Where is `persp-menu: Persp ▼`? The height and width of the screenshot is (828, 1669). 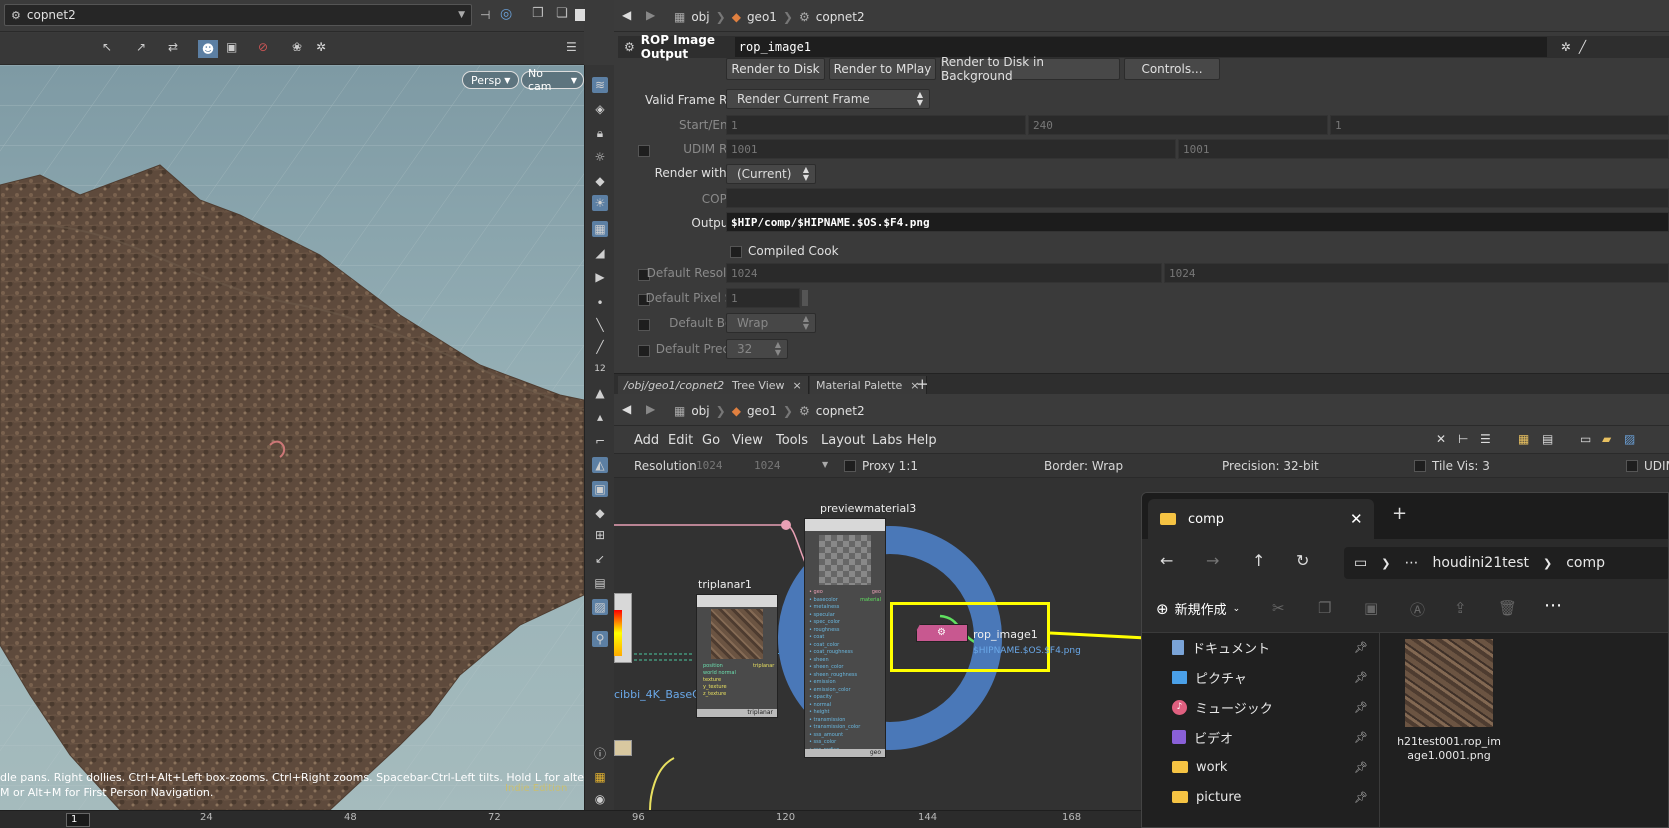 persp-menu: Persp ▼ is located at coordinates (491, 80).